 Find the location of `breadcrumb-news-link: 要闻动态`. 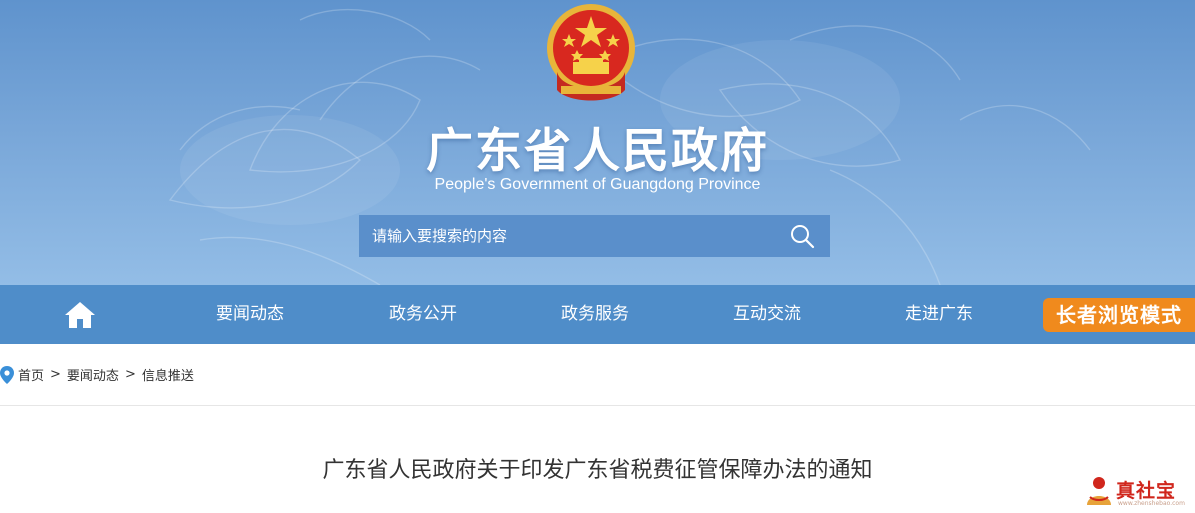

breadcrumb-news-link: 要闻动态 is located at coordinates (93, 374).